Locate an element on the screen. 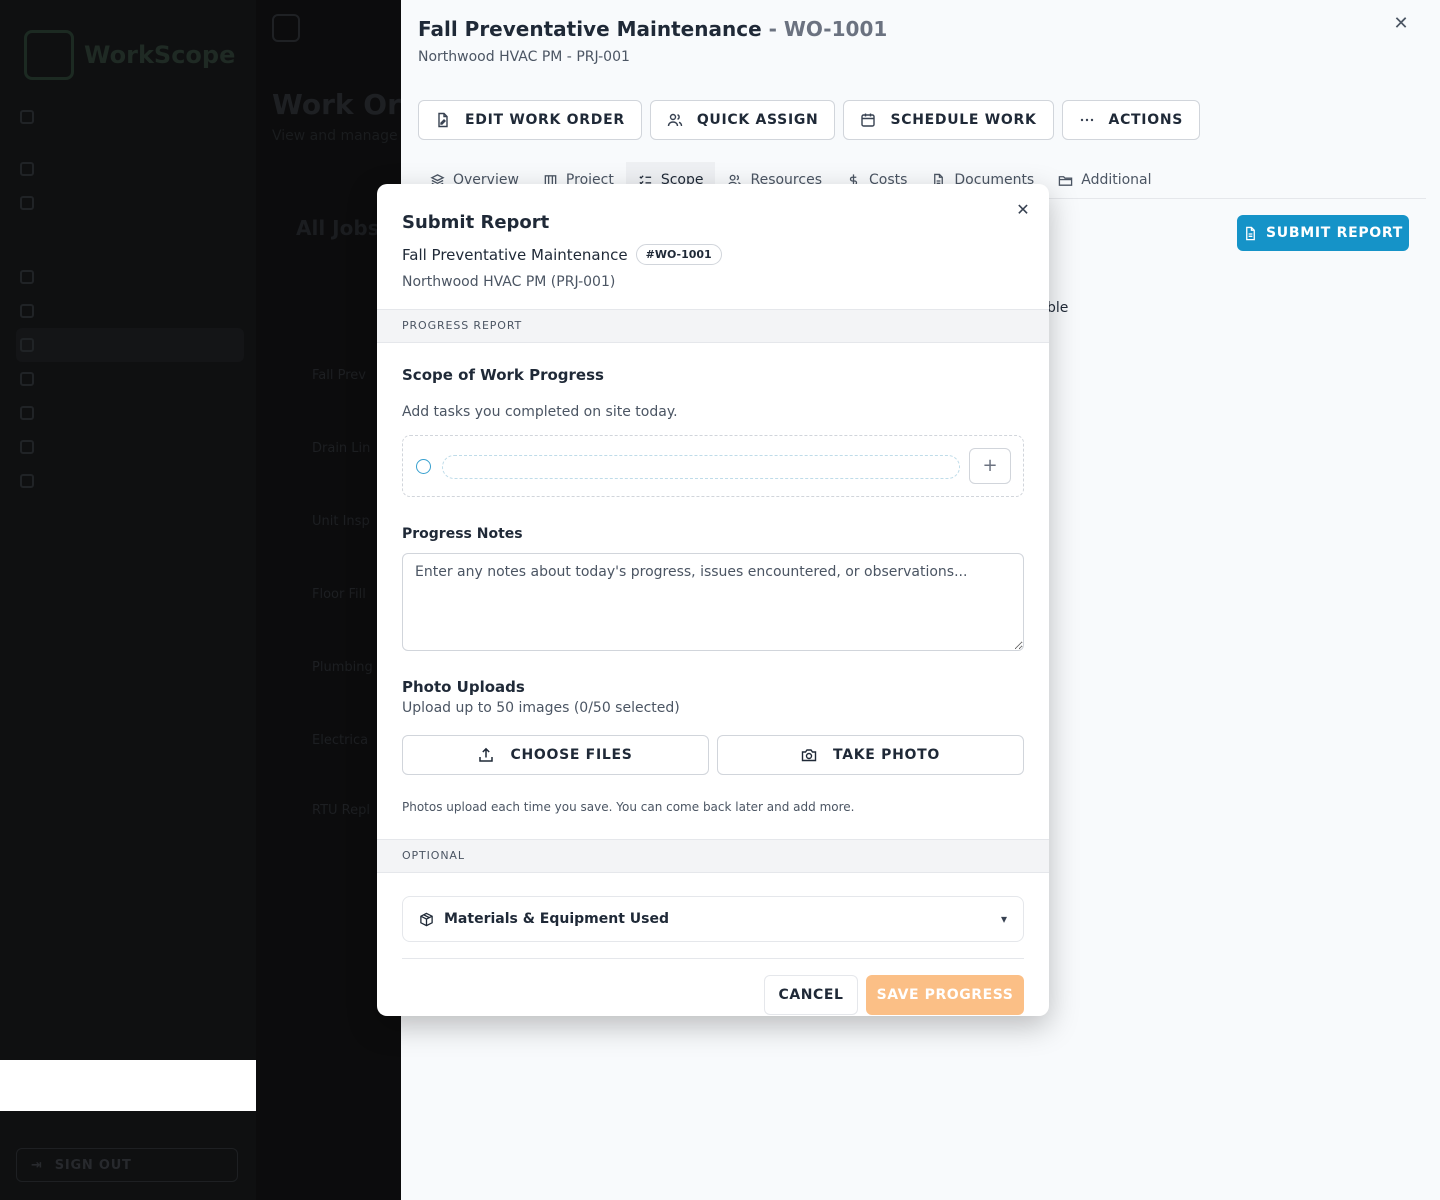  task-checkbox is located at coordinates (423, 466).